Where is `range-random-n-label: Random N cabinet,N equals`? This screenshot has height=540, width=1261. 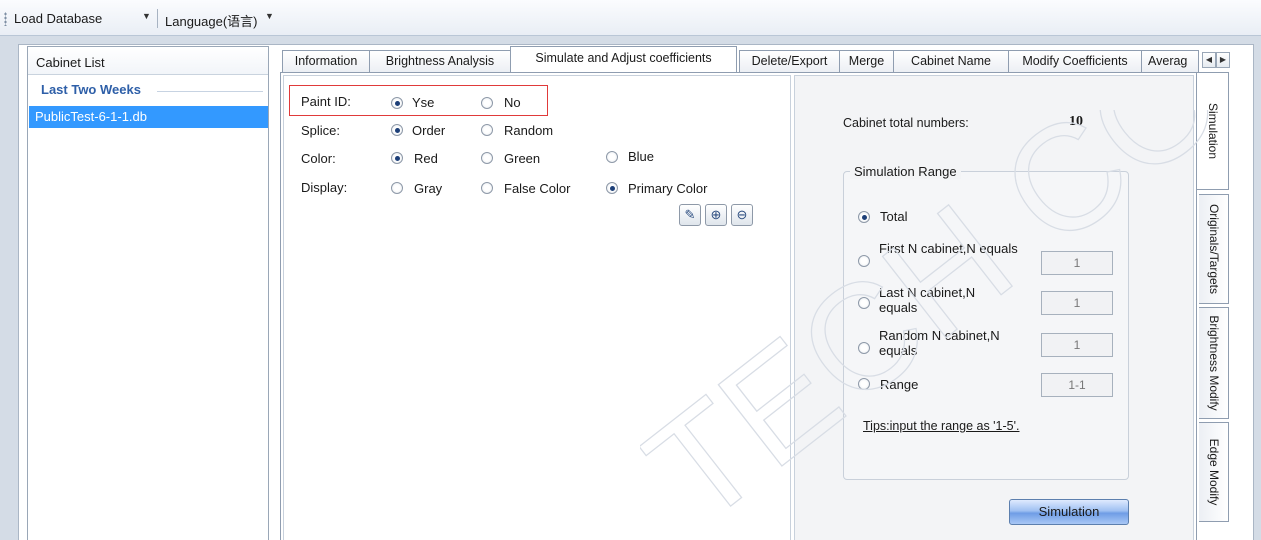
range-random-n-label: Random N cabinet,N equals is located at coordinates (939, 343).